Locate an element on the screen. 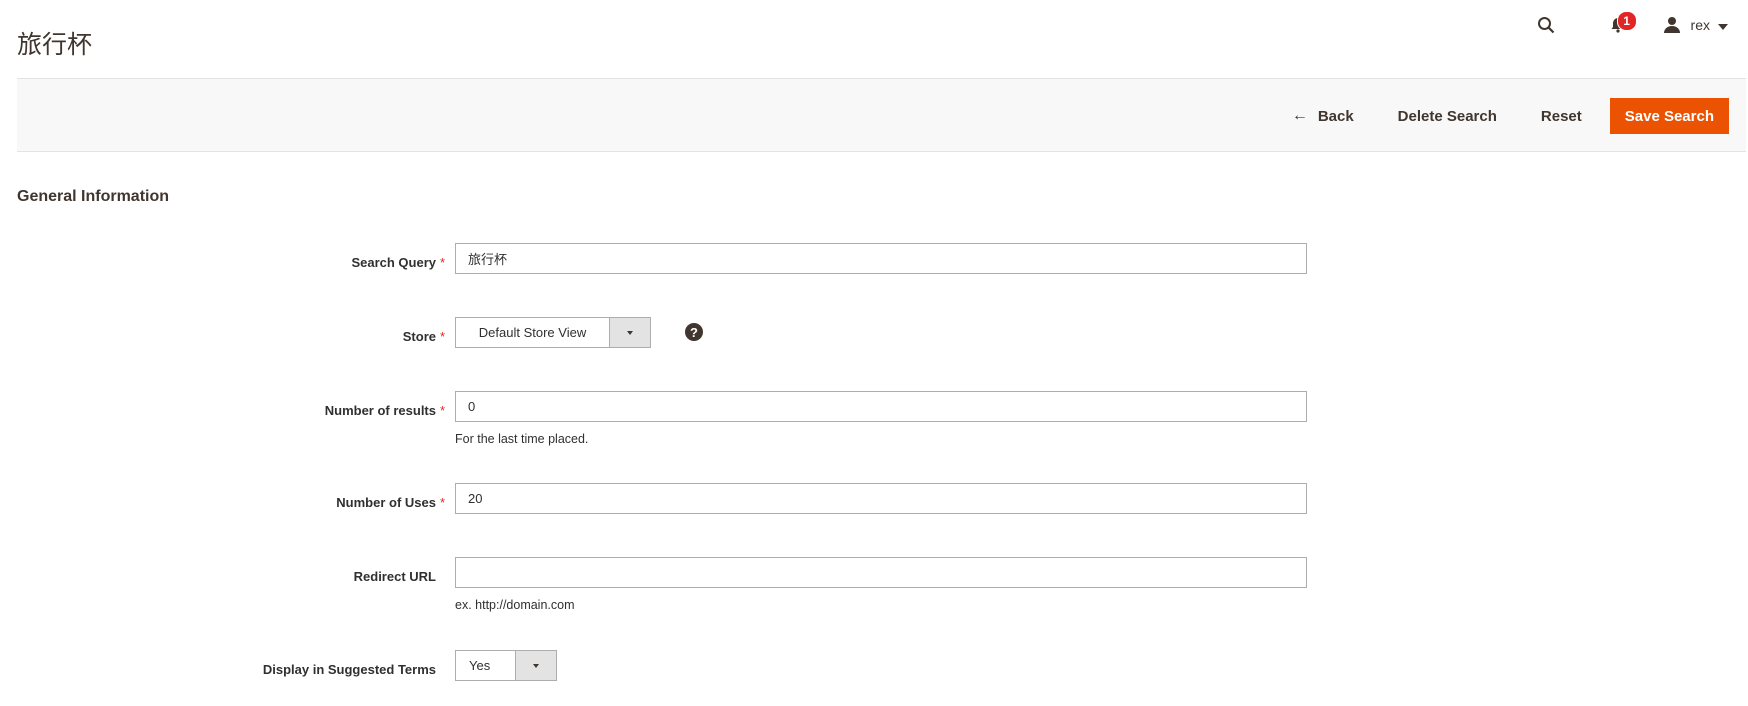  number-of-results-note: For the last time placed. is located at coordinates (522, 439).